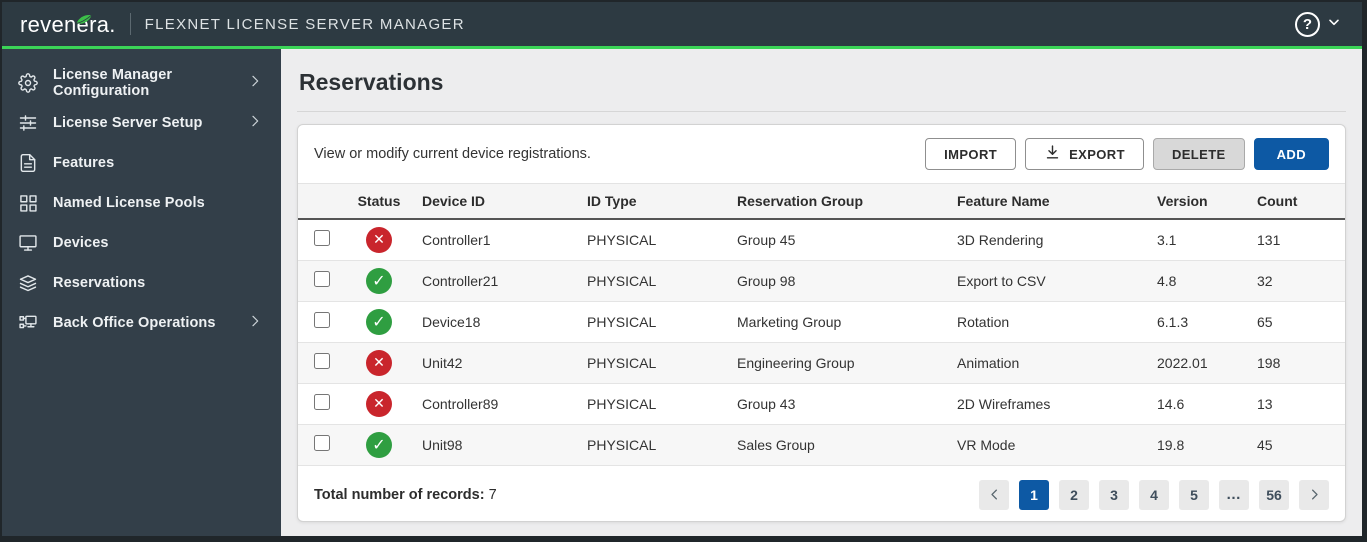 The height and width of the screenshot is (542, 1367). I want to click on sidebar-item-label: Back Office Operations, so click(134, 323).